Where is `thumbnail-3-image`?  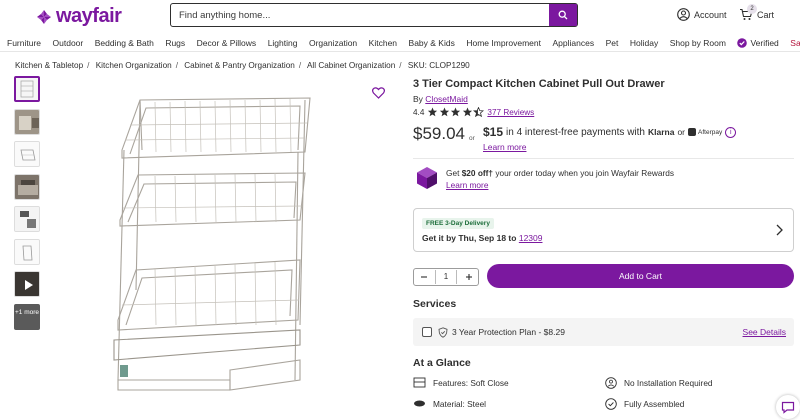 thumbnail-3-image is located at coordinates (27, 154).